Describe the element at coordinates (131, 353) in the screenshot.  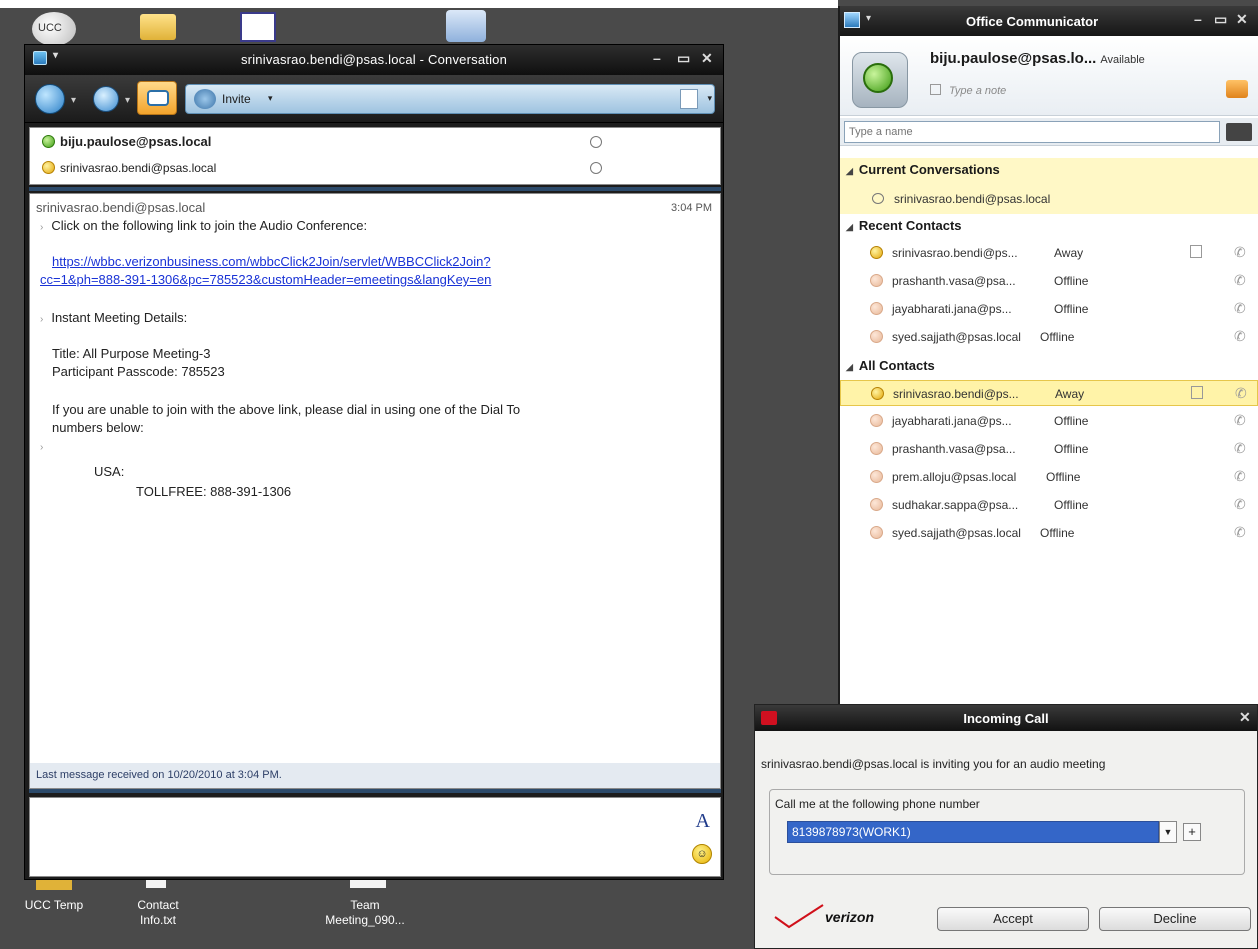
I see `meeting-title: Title: All Purpose Meeting-3` at that location.